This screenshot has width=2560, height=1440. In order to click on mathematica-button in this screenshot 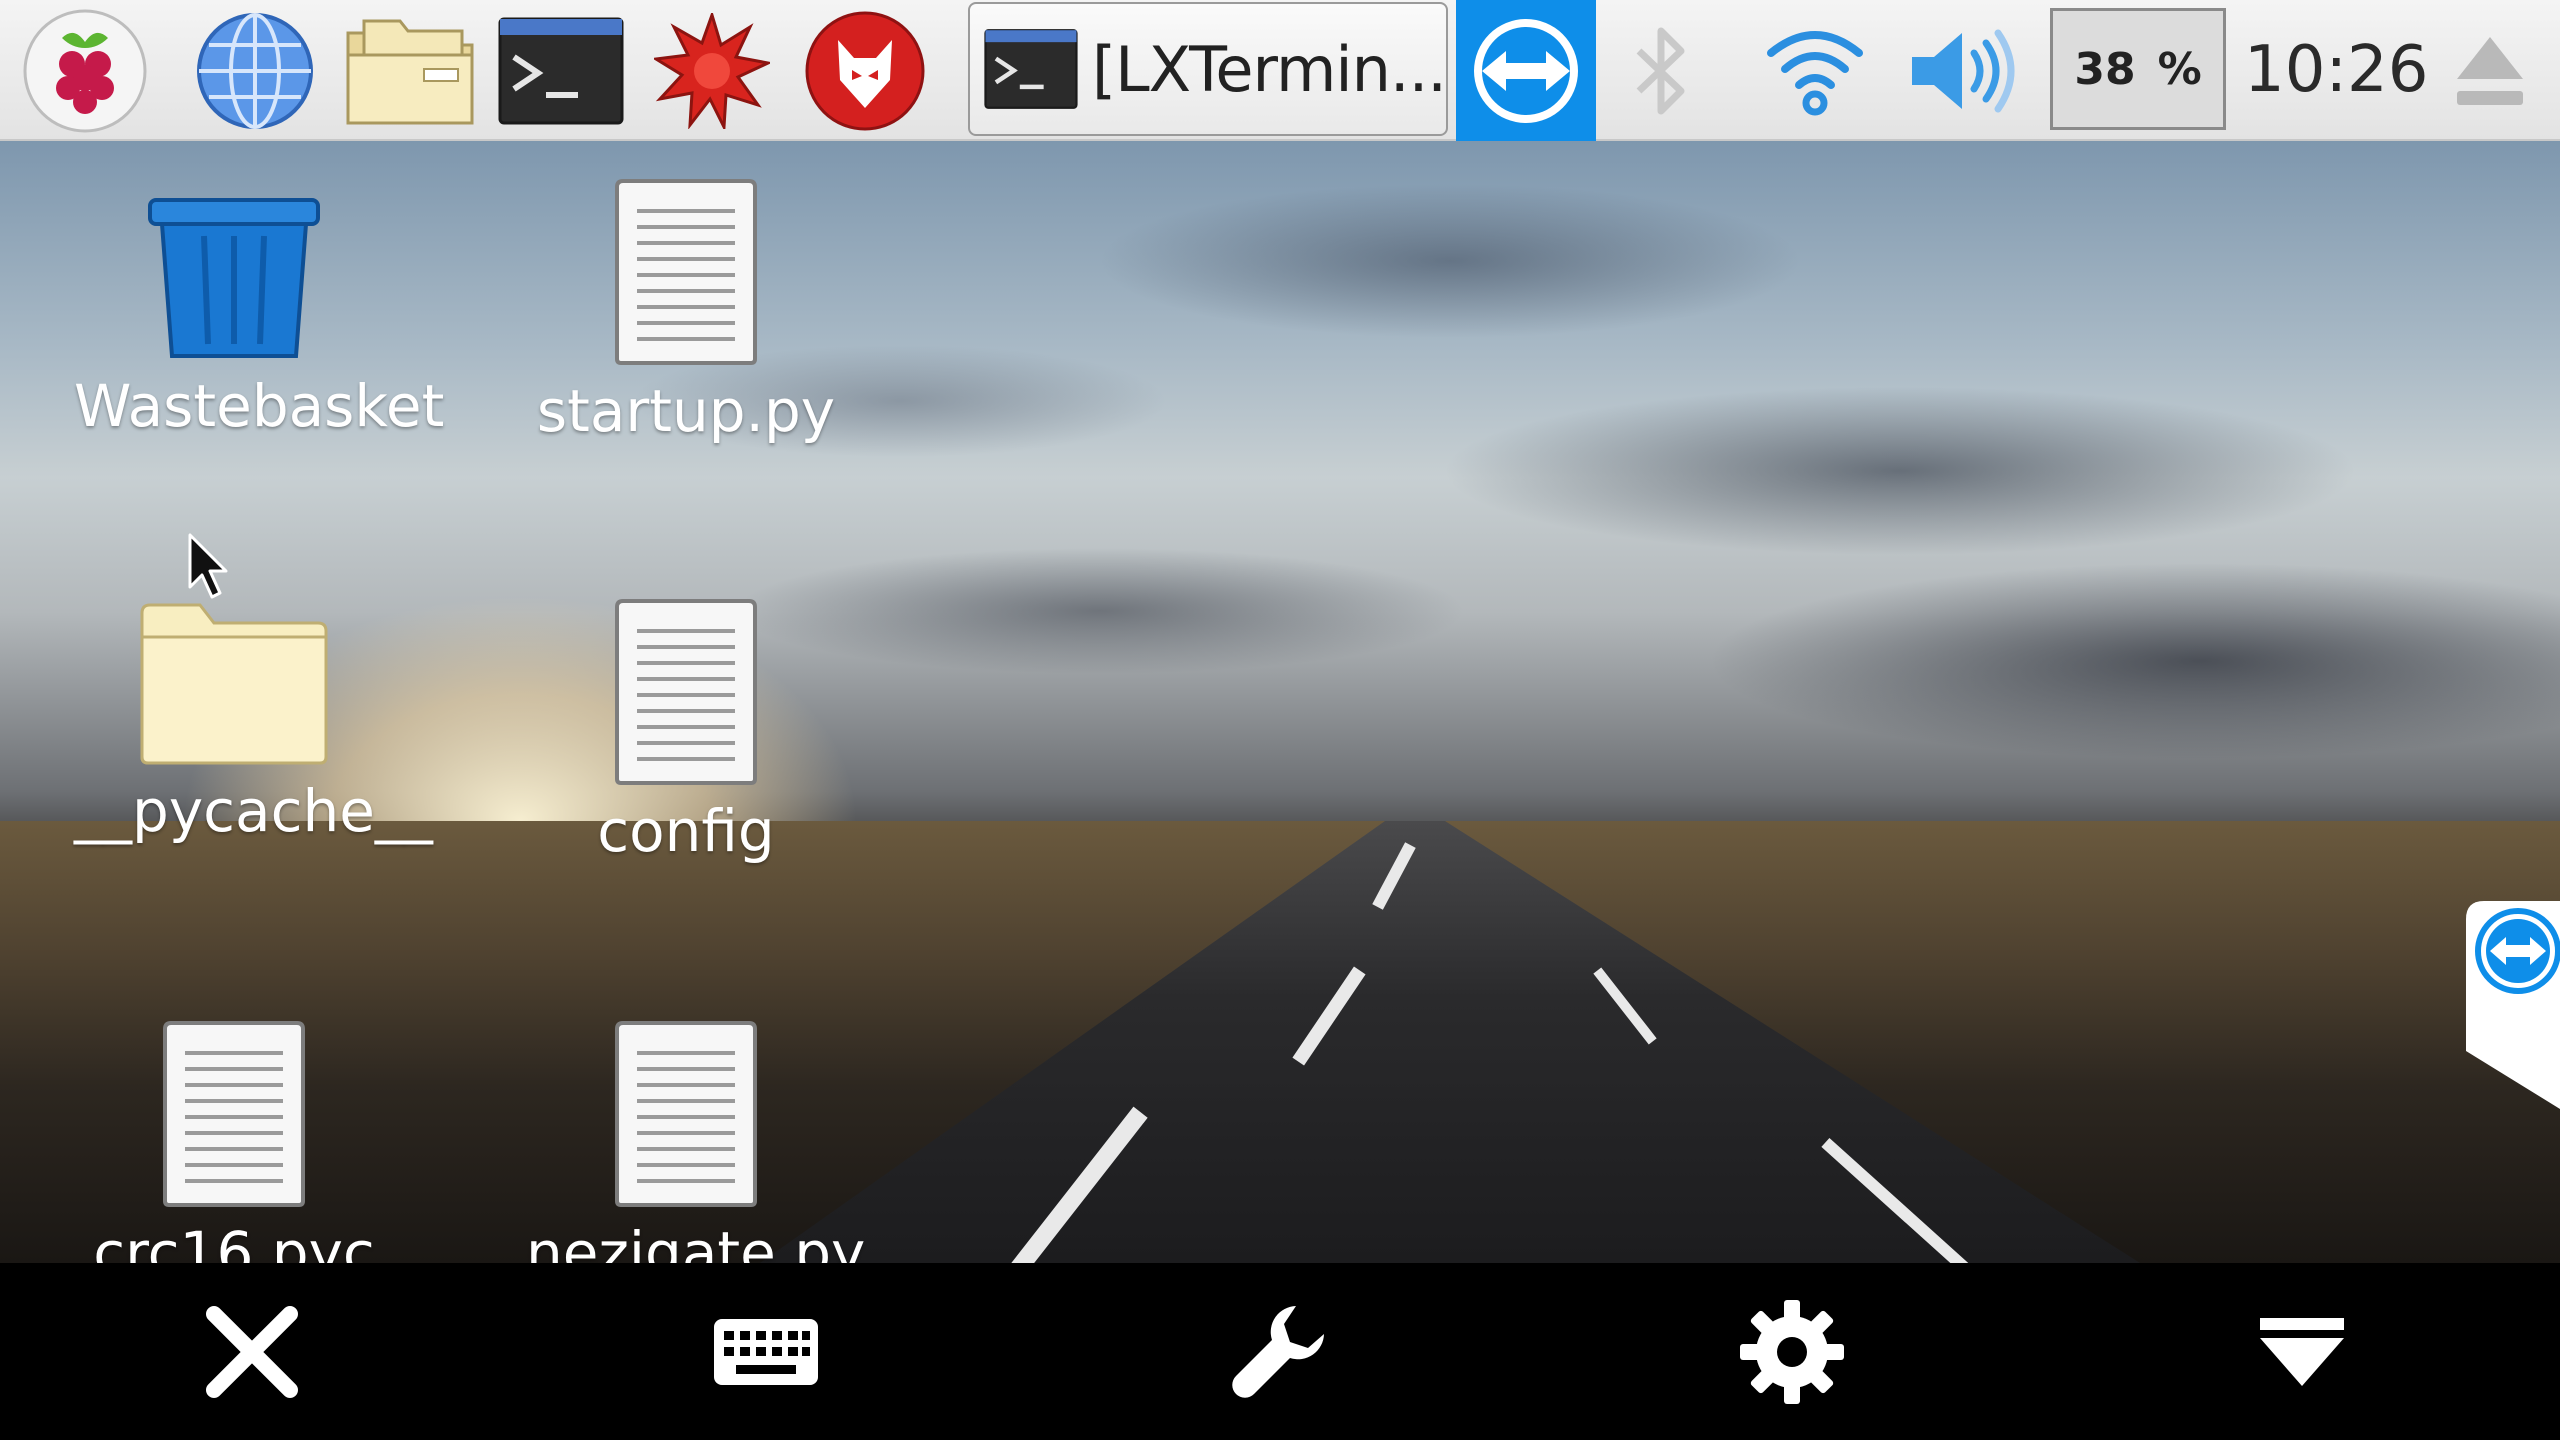, I will do `click(712, 70)`.